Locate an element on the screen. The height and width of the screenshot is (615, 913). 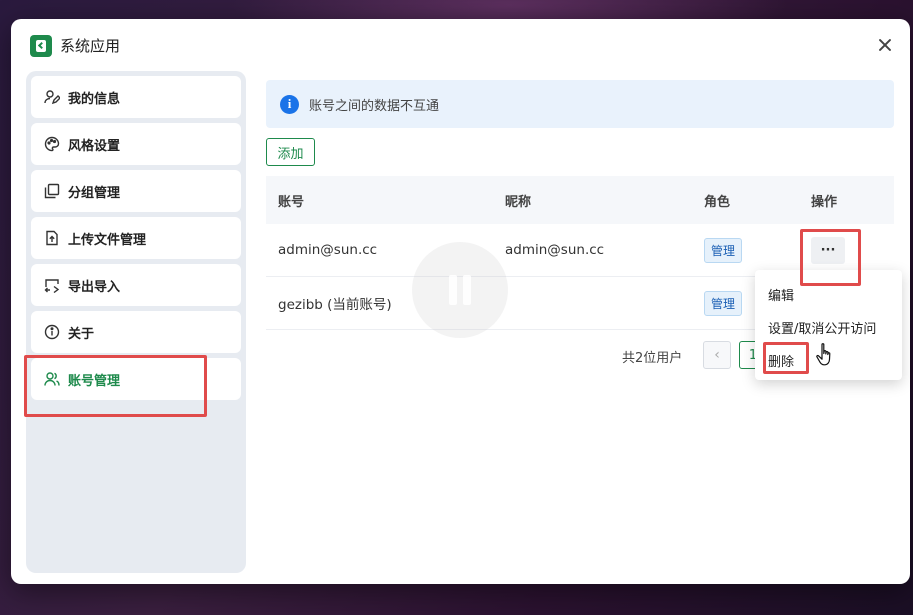
title-bar: 系统应用 is located at coordinates (460, 45).